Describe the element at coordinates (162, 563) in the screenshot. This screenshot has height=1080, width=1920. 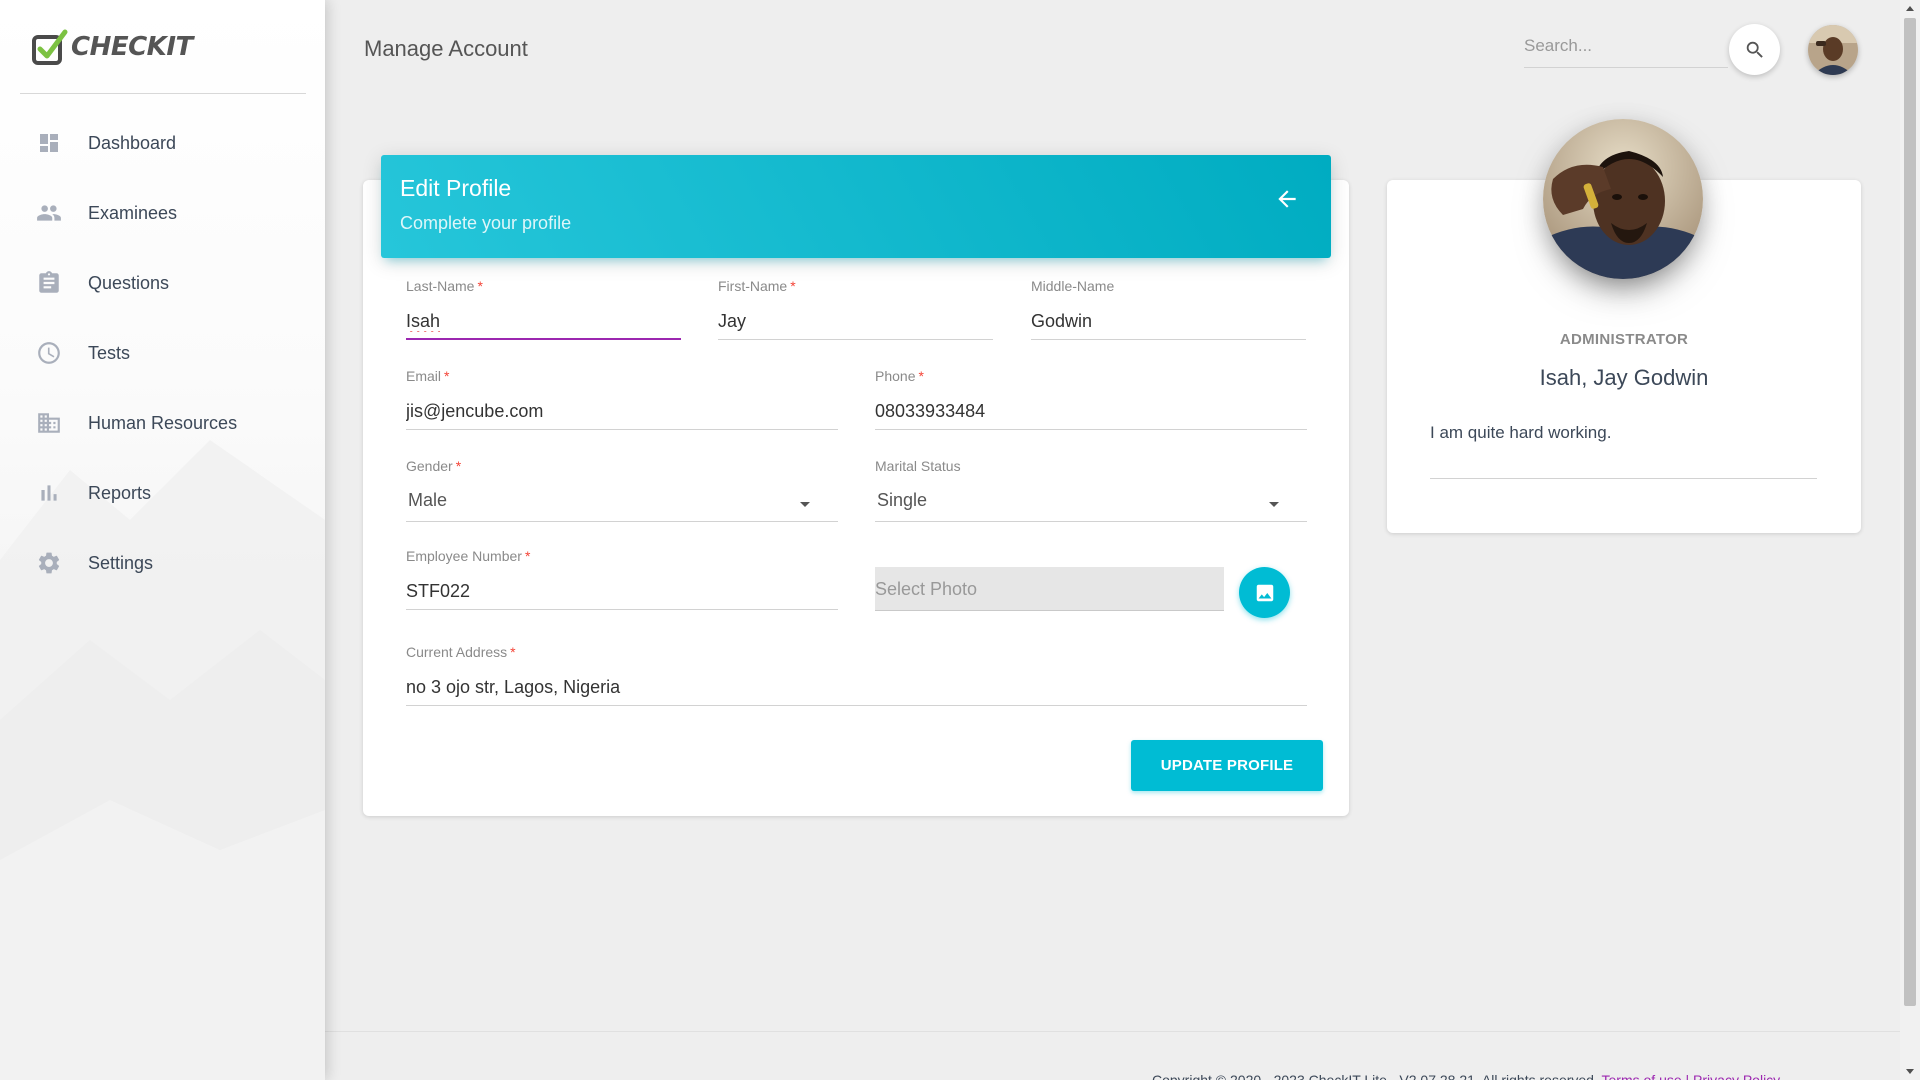
I see `sidebar-item-settings: Settings` at that location.